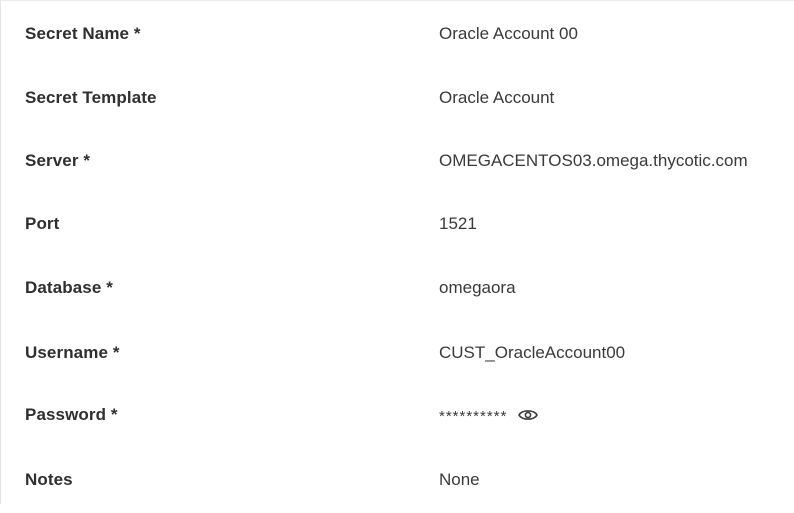 Image resolution: width=794 pixels, height=513 pixels. What do you see at coordinates (497, 97) in the screenshot?
I see `field-value: Oracle Account` at bounding box center [497, 97].